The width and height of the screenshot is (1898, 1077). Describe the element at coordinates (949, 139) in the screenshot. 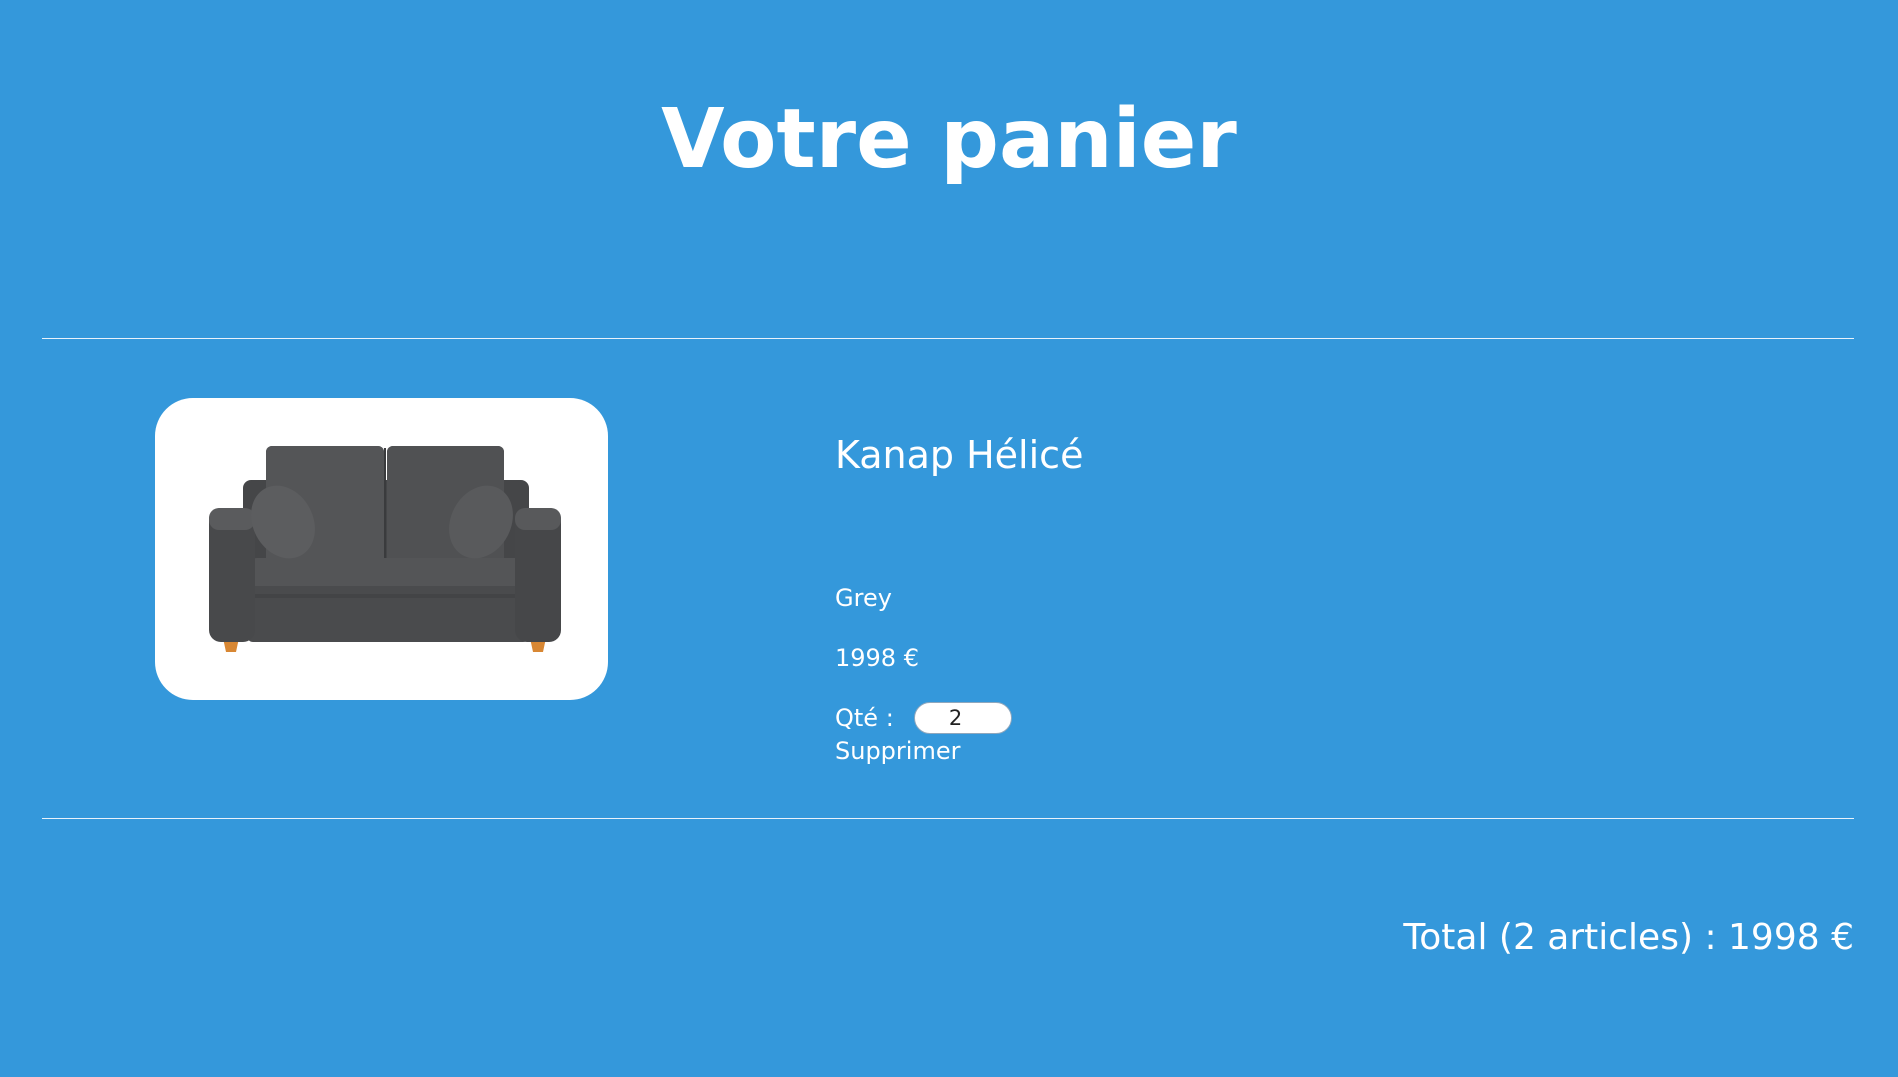

I see `page-title: Votre panier` at that location.